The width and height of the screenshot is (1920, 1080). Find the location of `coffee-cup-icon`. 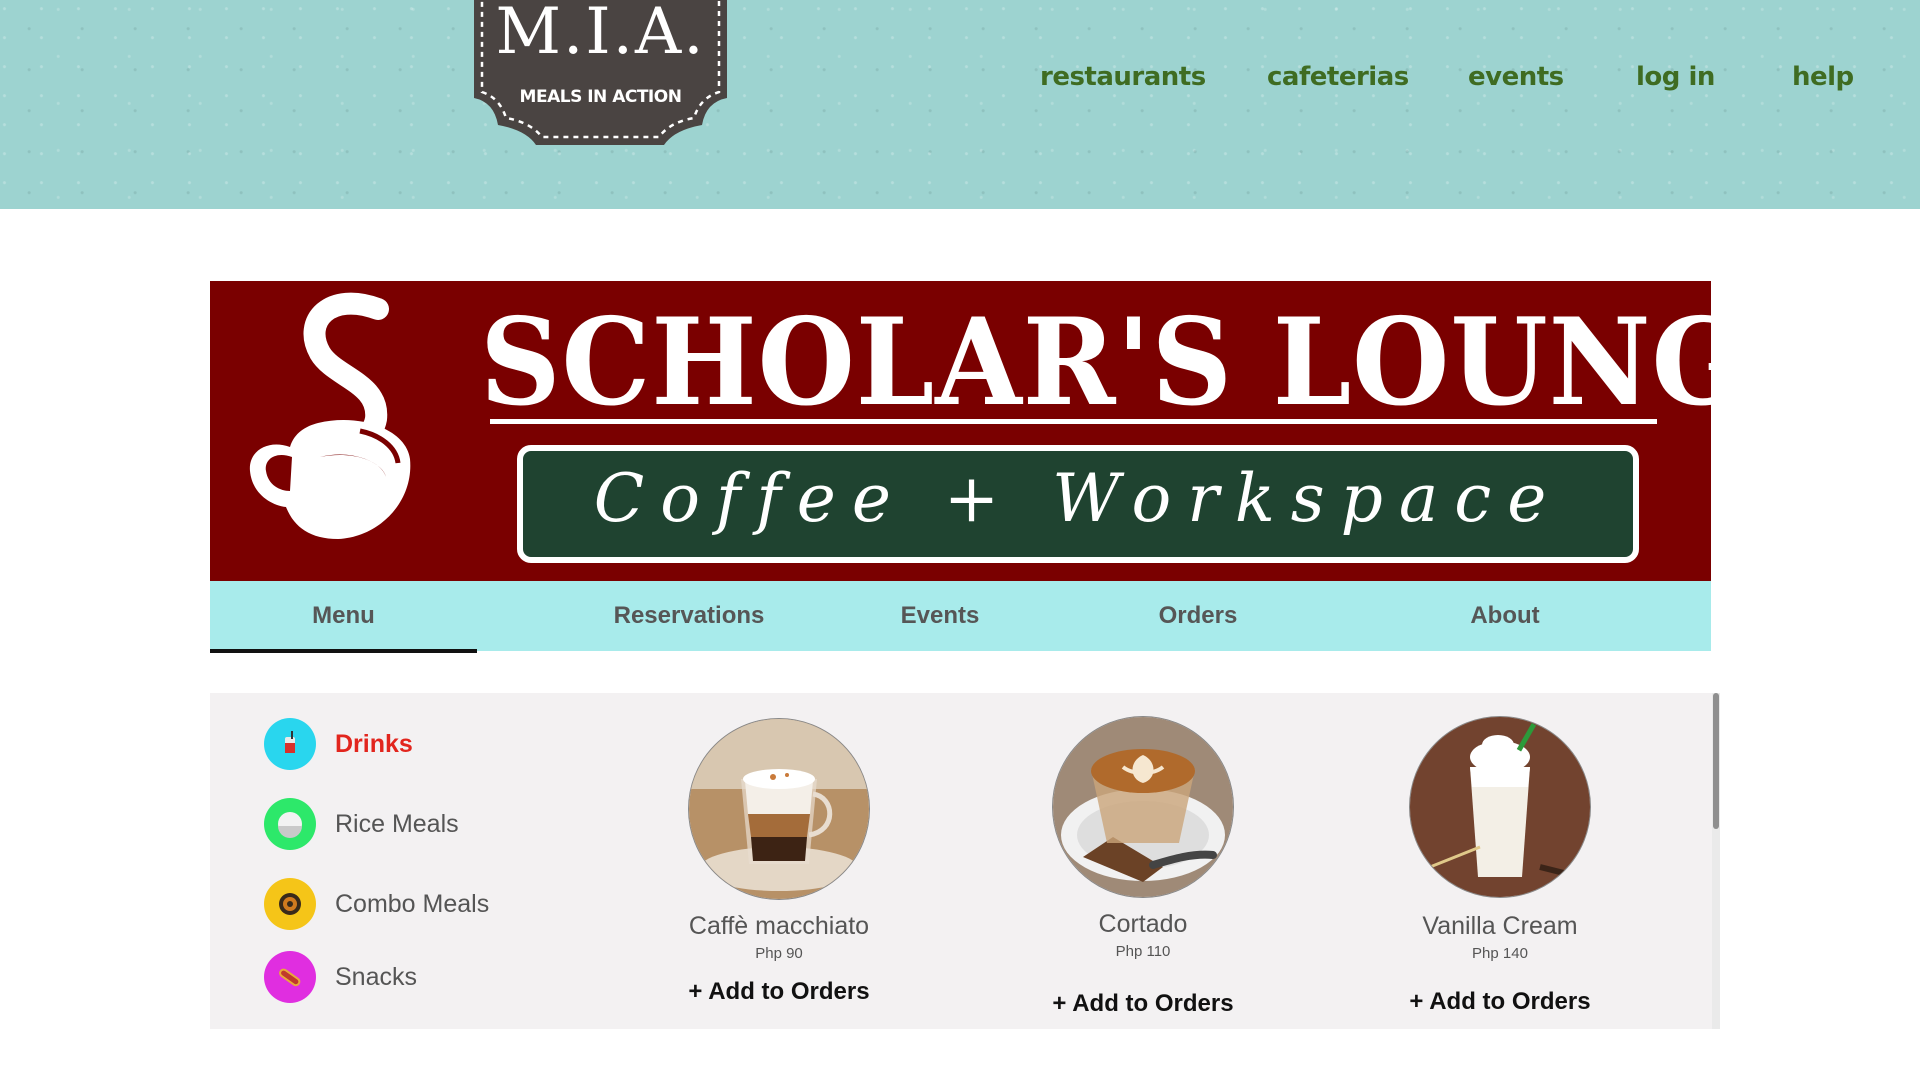

coffee-cup-icon is located at coordinates (330, 415).